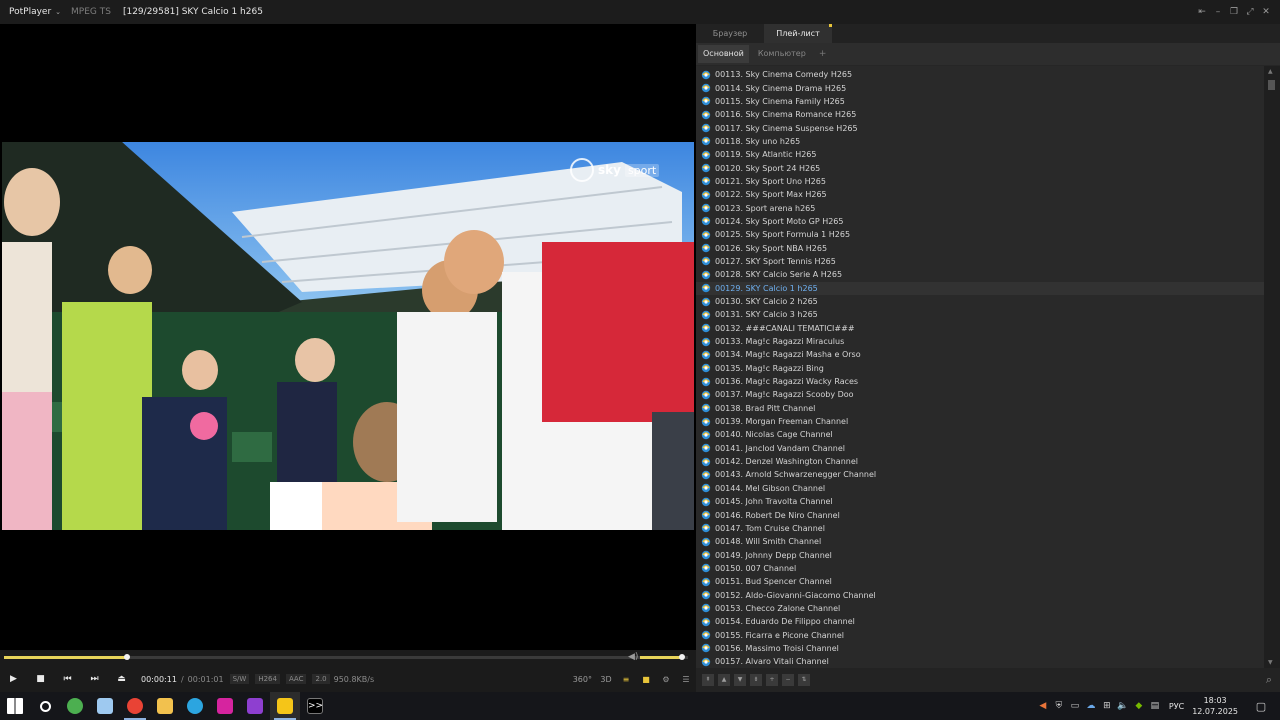  Describe the element at coordinates (980, 207) in the screenshot. I see `playlist-item: 00123. Sport arena h265` at that location.